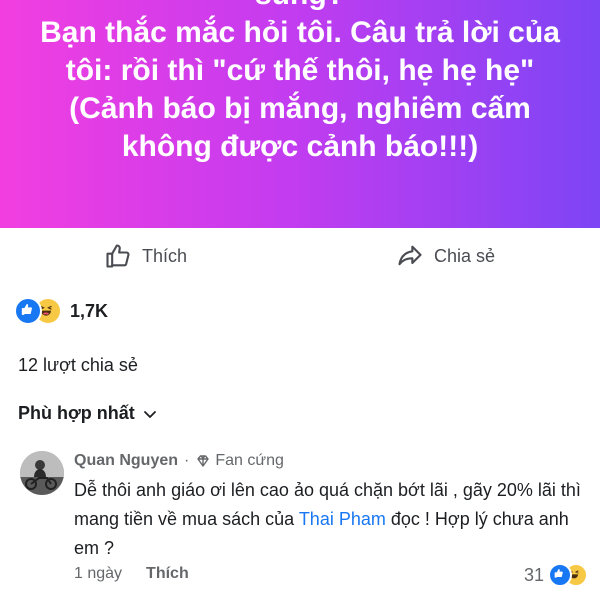 The height and width of the screenshot is (600, 600). What do you see at coordinates (89, 310) in the screenshot?
I see `reaction-count: 1,7K` at bounding box center [89, 310].